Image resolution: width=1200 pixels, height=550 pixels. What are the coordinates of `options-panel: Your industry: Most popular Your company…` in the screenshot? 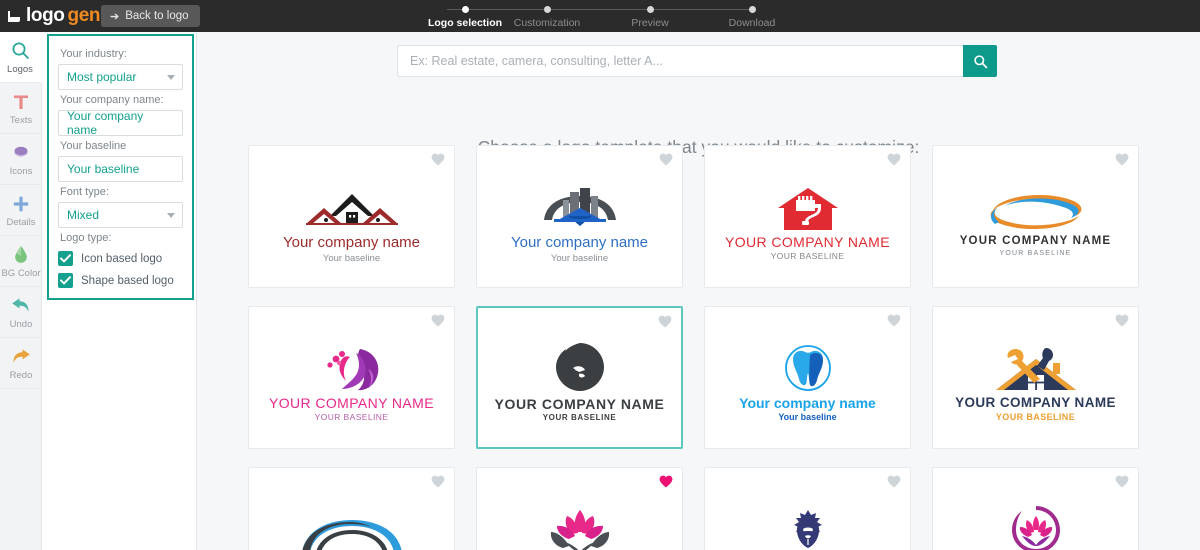 It's located at (119, 291).